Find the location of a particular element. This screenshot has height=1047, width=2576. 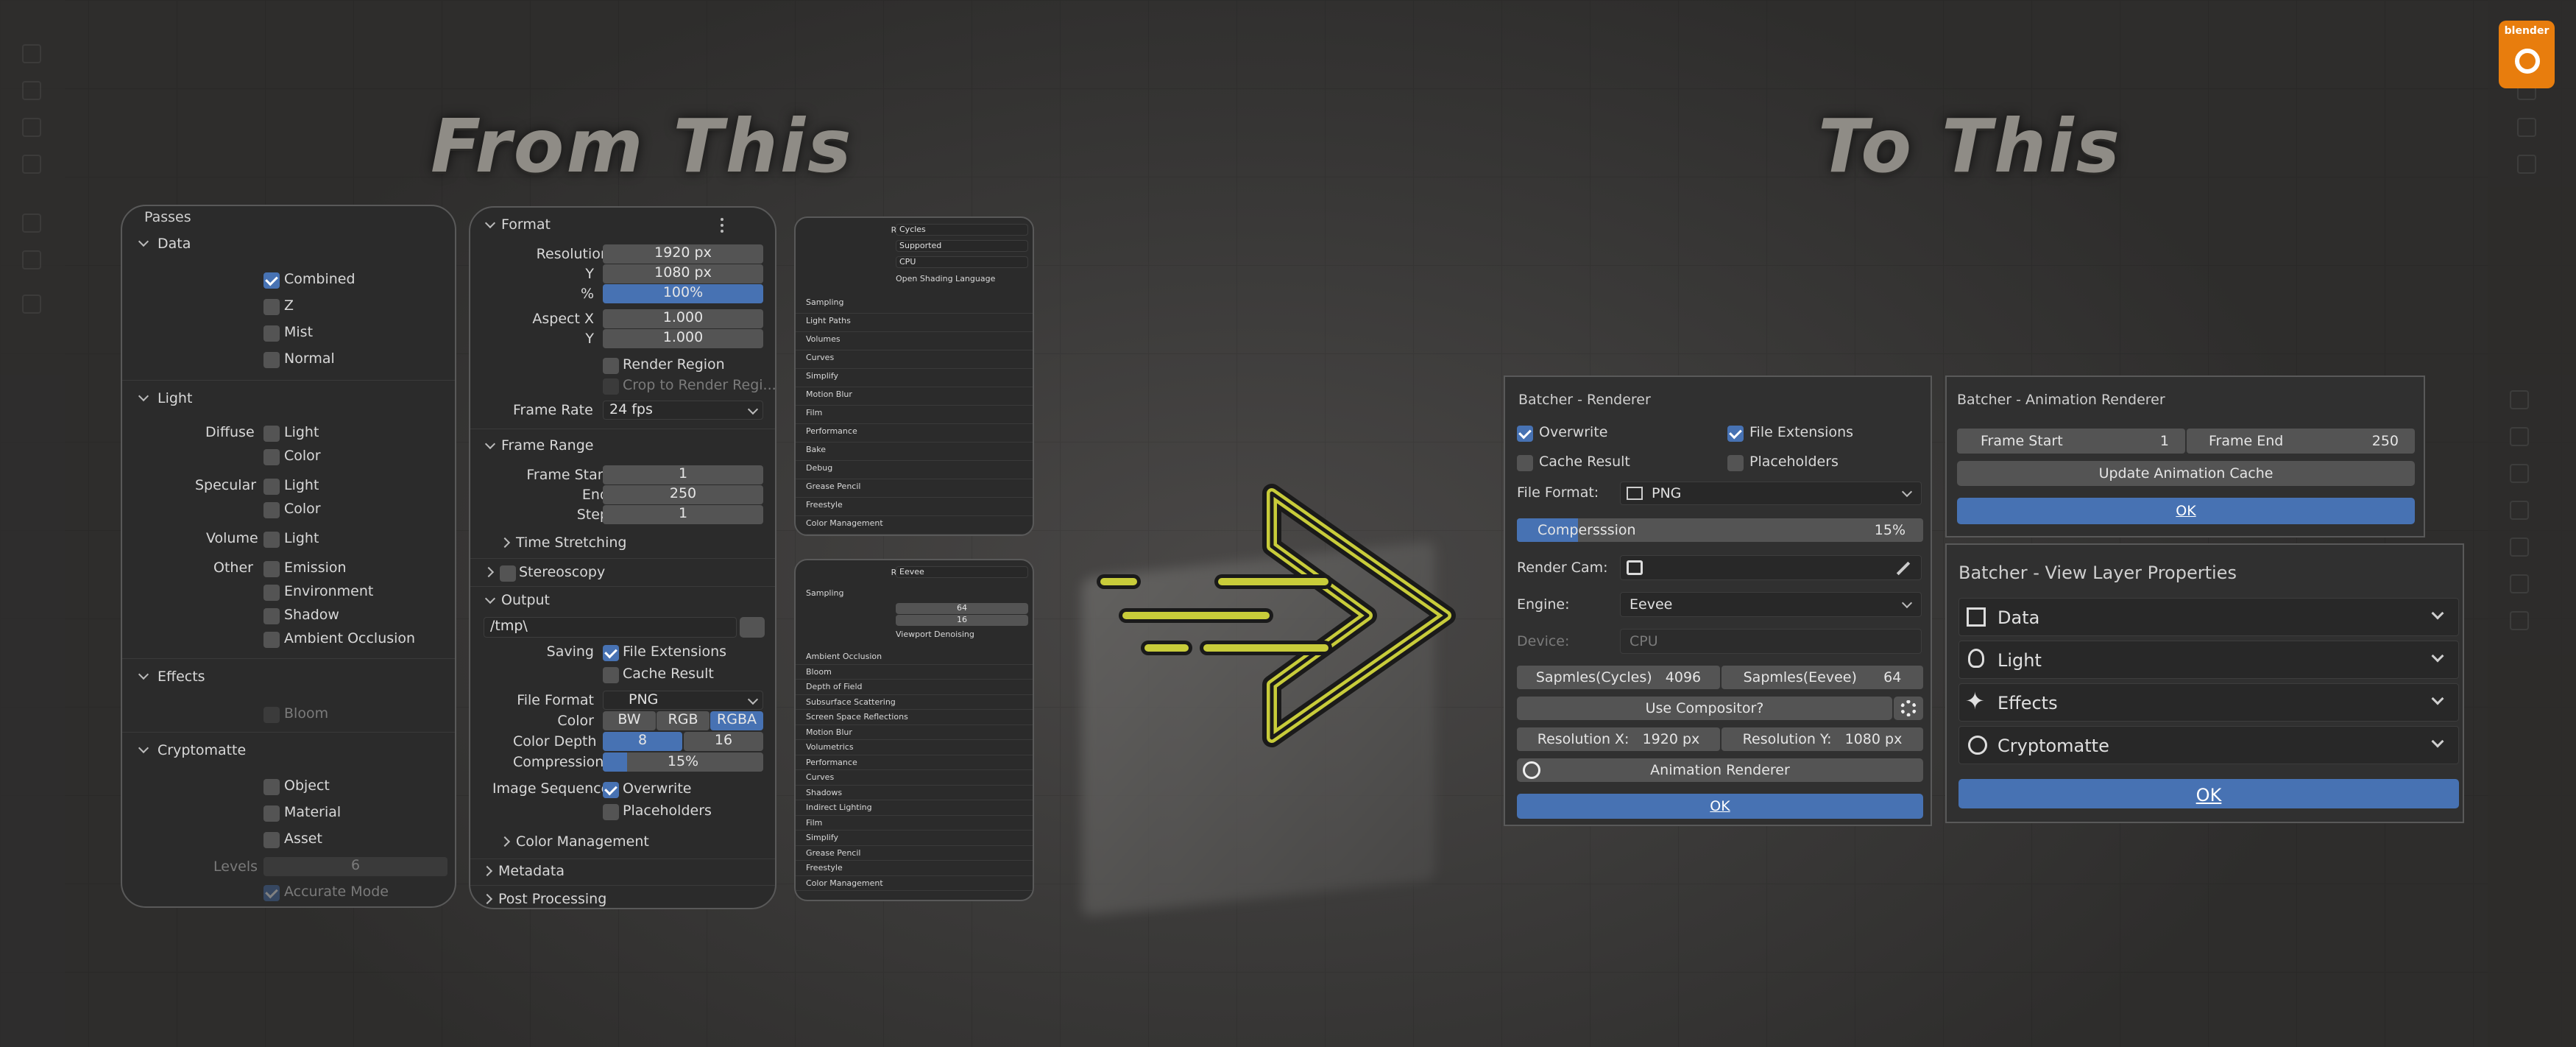

color-rgba-button: RGBA is located at coordinates (736, 720).